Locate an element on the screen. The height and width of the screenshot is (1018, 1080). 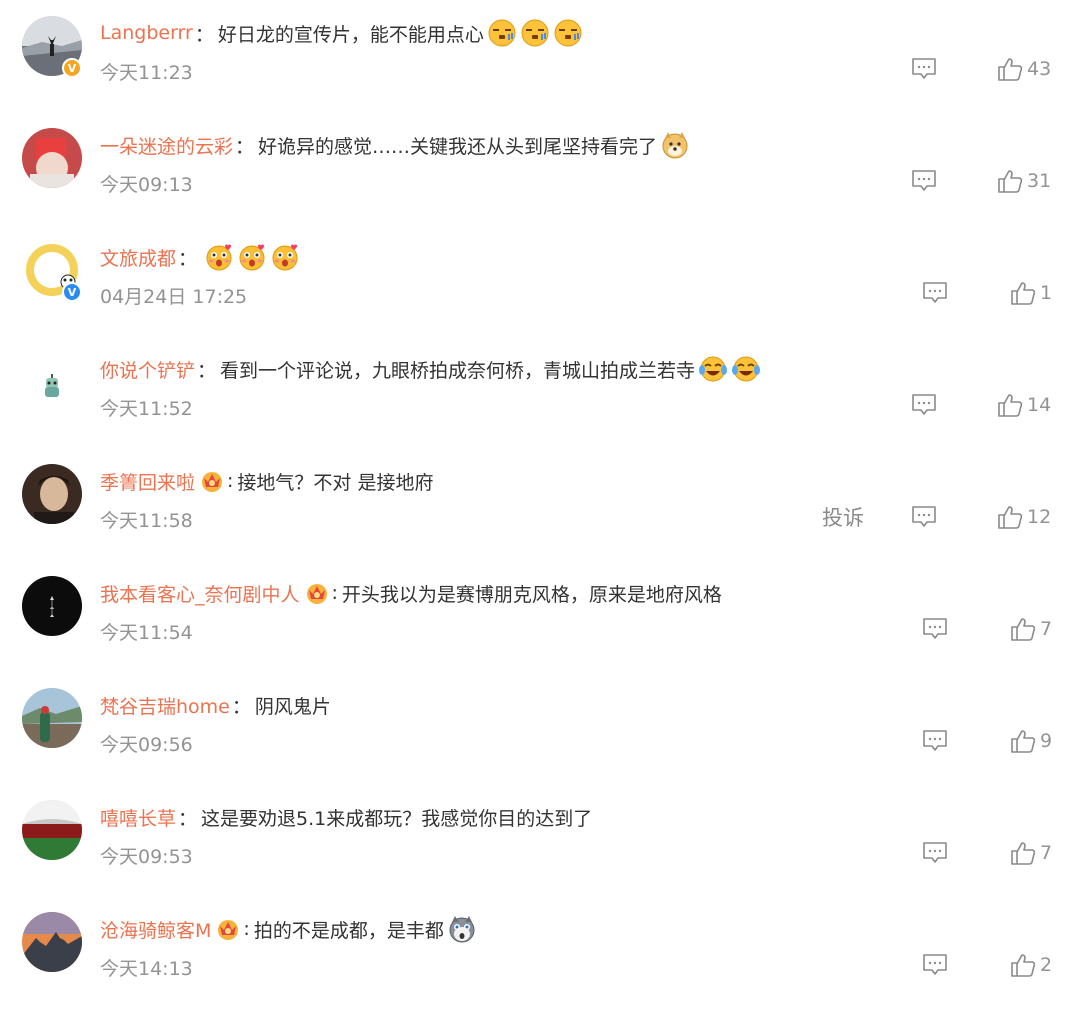
username: 嘻嘻长草 is located at coordinates (138, 817).